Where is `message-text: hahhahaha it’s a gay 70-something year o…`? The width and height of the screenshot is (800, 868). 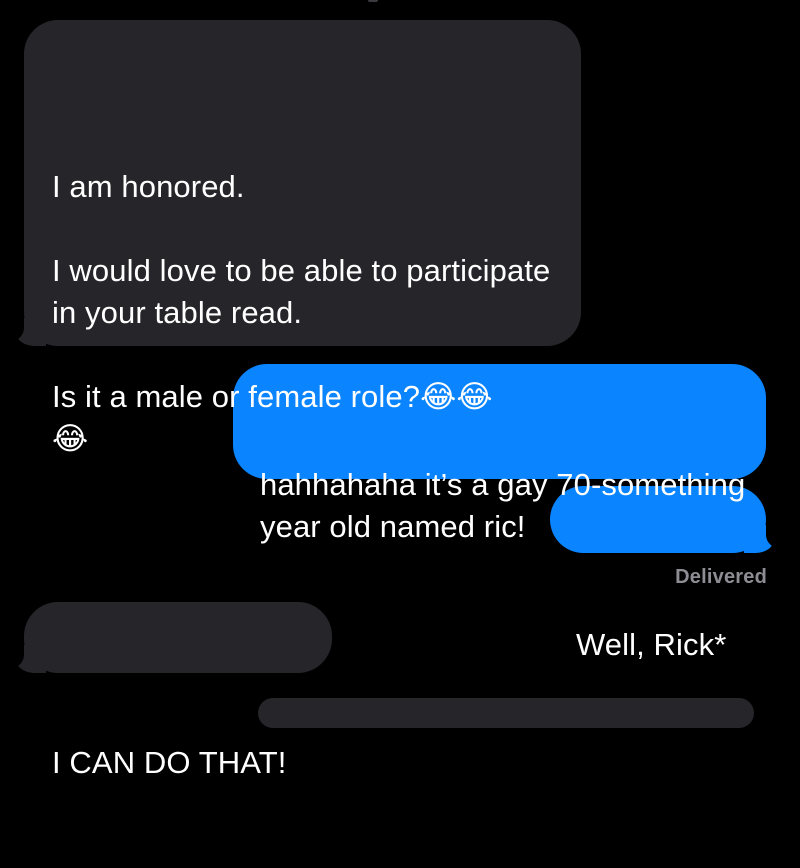
message-text: hahhahaha it’s a gay 70-something year o… is located at coordinates (507, 505).